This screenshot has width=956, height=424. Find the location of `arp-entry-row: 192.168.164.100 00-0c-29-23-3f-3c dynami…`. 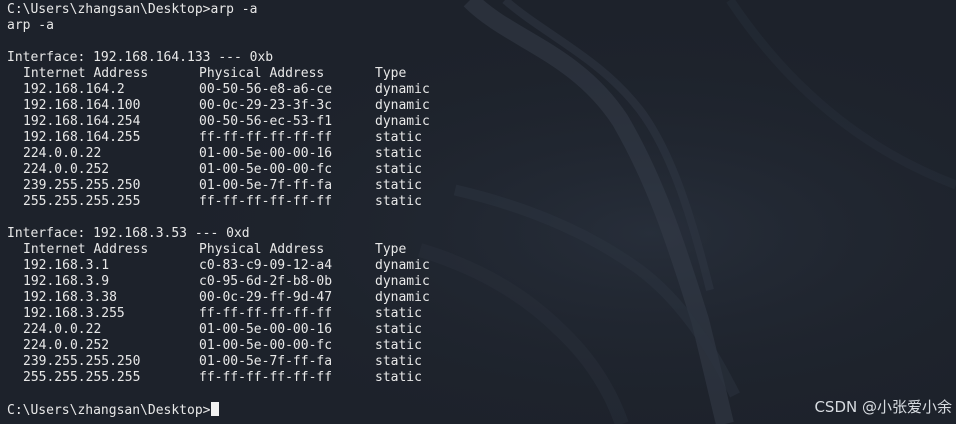

arp-entry-row: 192.168.164.100 00-0c-29-23-3f-3c dynami… is located at coordinates (251, 106).